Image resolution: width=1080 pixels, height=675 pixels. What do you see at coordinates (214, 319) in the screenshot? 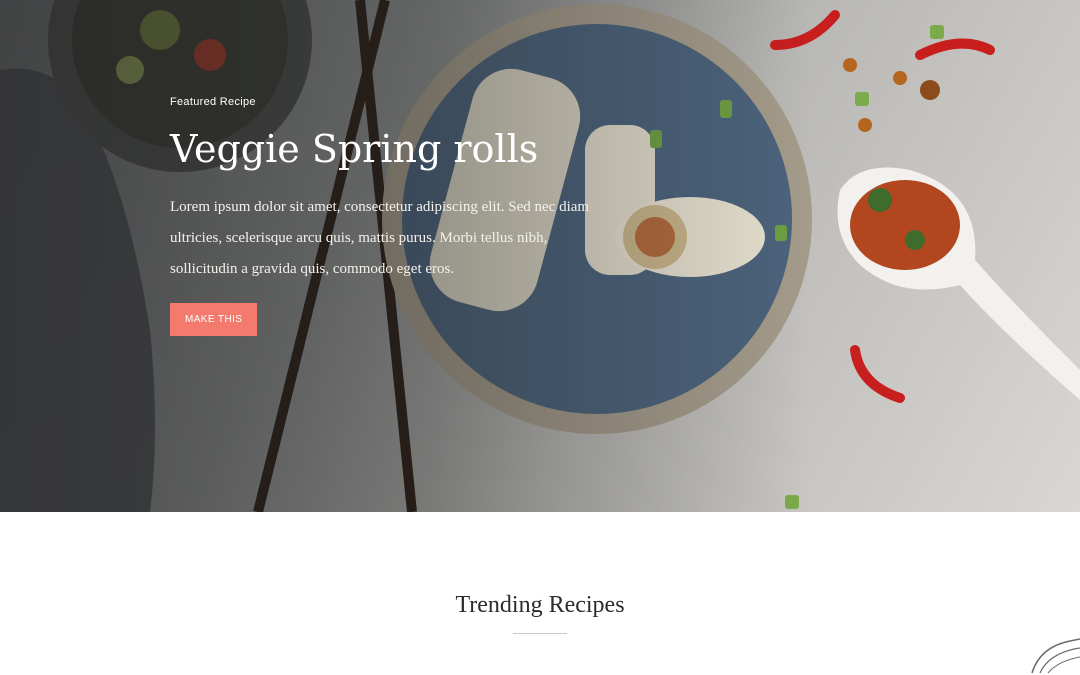
I see `make-this-button: MAKE THIS` at bounding box center [214, 319].